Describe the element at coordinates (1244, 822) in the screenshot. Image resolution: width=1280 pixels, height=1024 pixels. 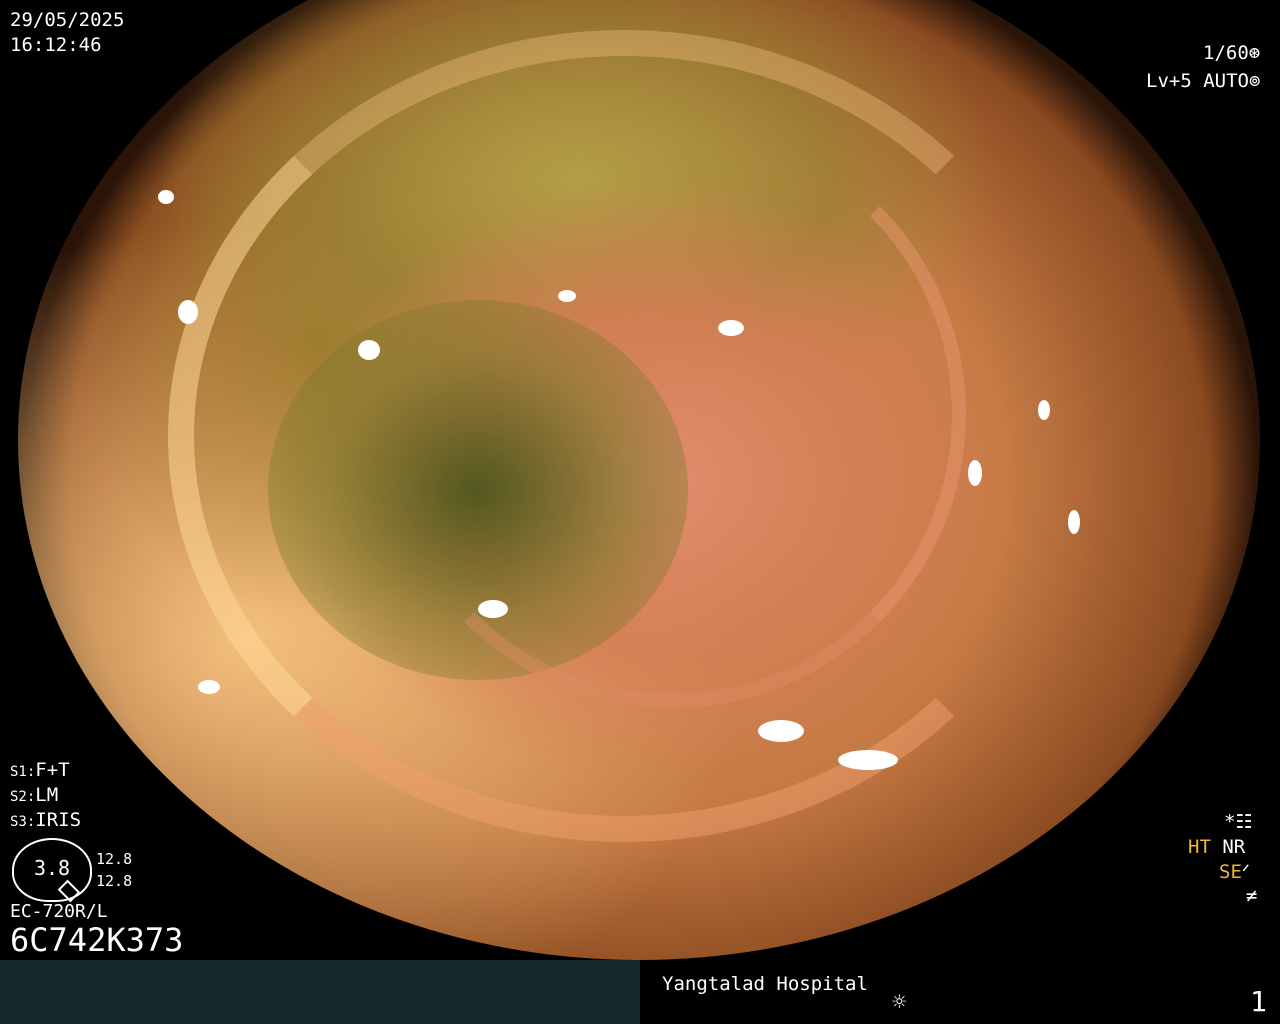
I see `settings-icon: ☷` at that location.